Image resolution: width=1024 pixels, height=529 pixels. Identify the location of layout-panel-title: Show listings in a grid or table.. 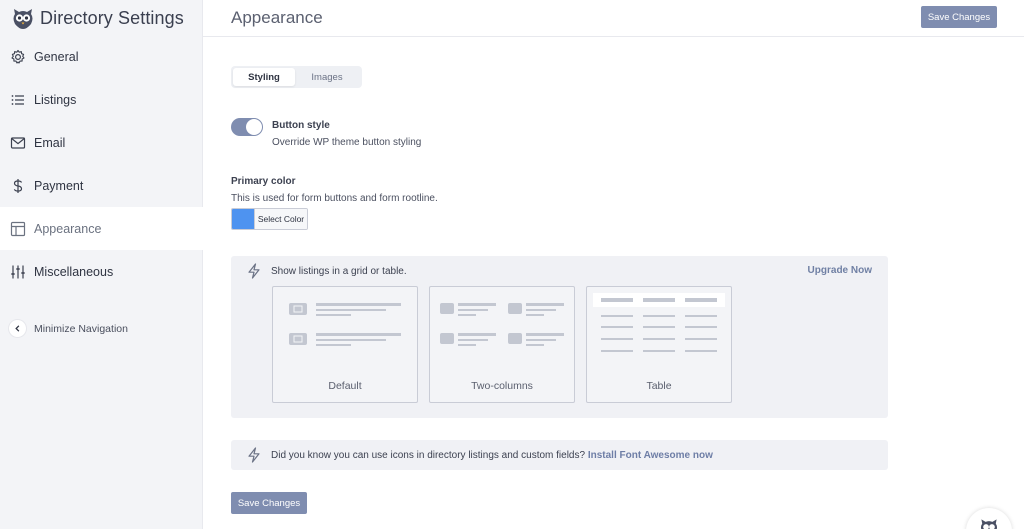
(339, 271).